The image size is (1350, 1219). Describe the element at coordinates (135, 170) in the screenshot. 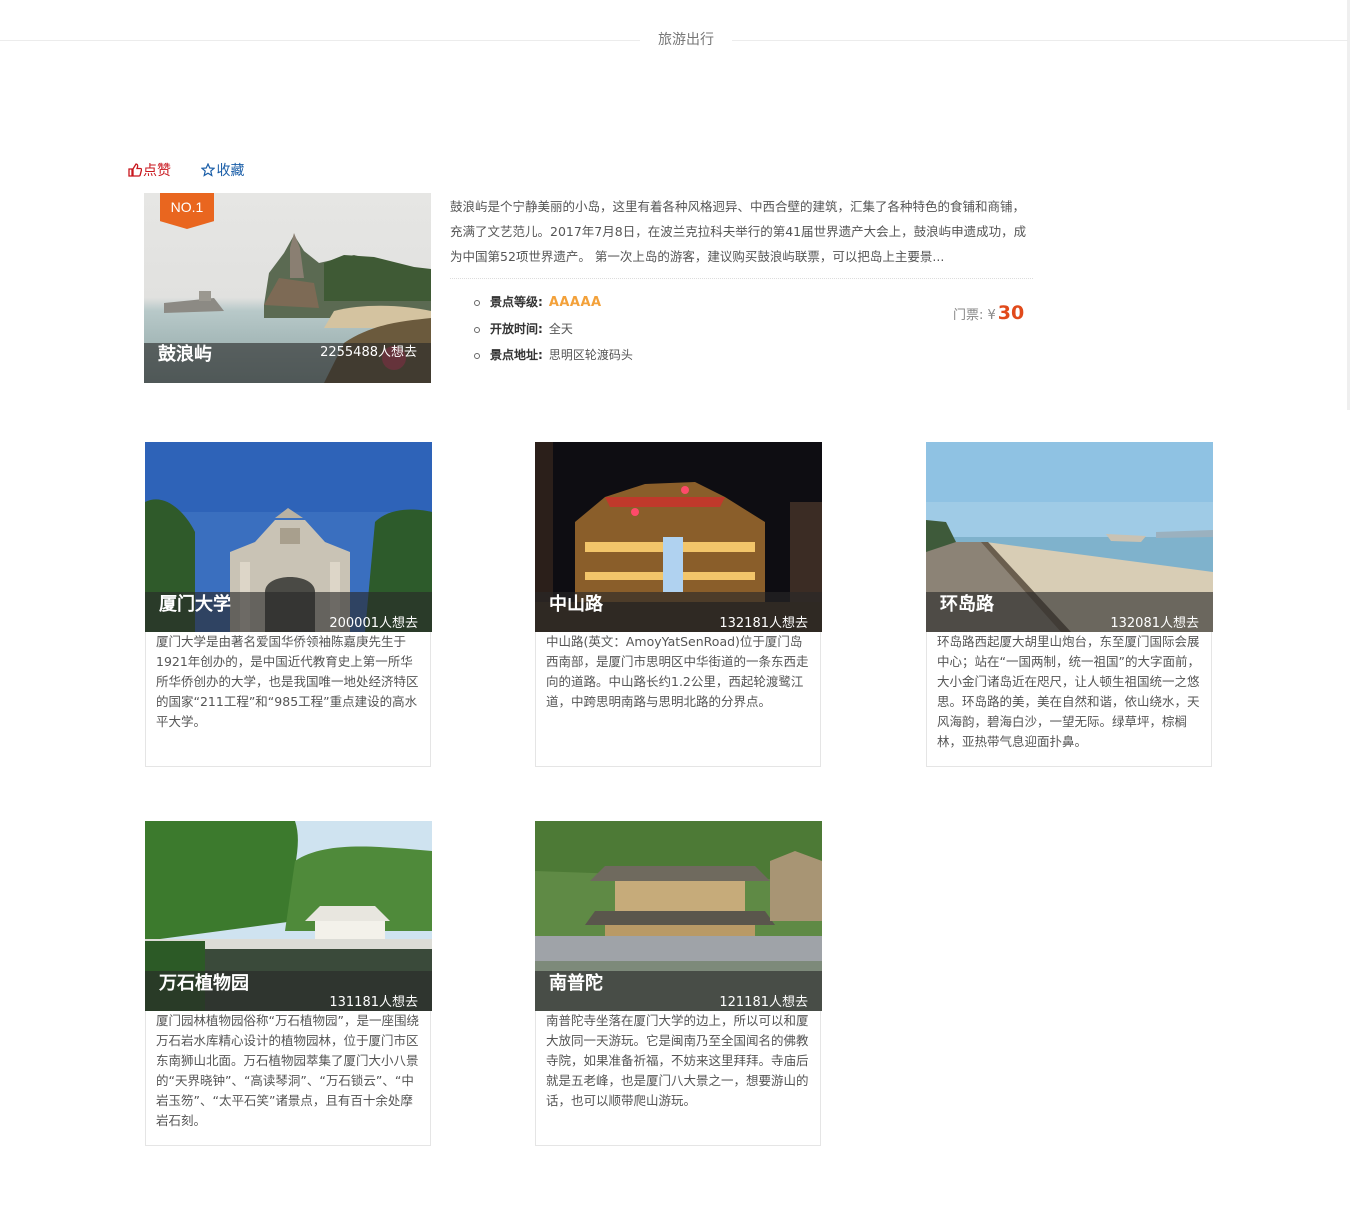

I see `thumbs-up-icon` at that location.